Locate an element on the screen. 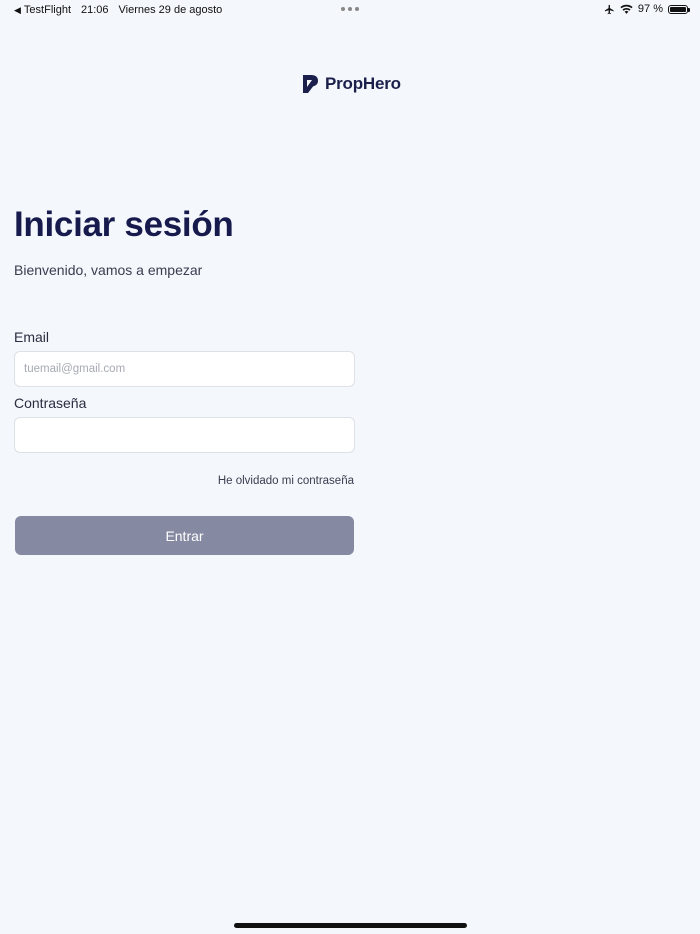 This screenshot has height=934, width=700. battery-percentage: 97 % is located at coordinates (650, 9).